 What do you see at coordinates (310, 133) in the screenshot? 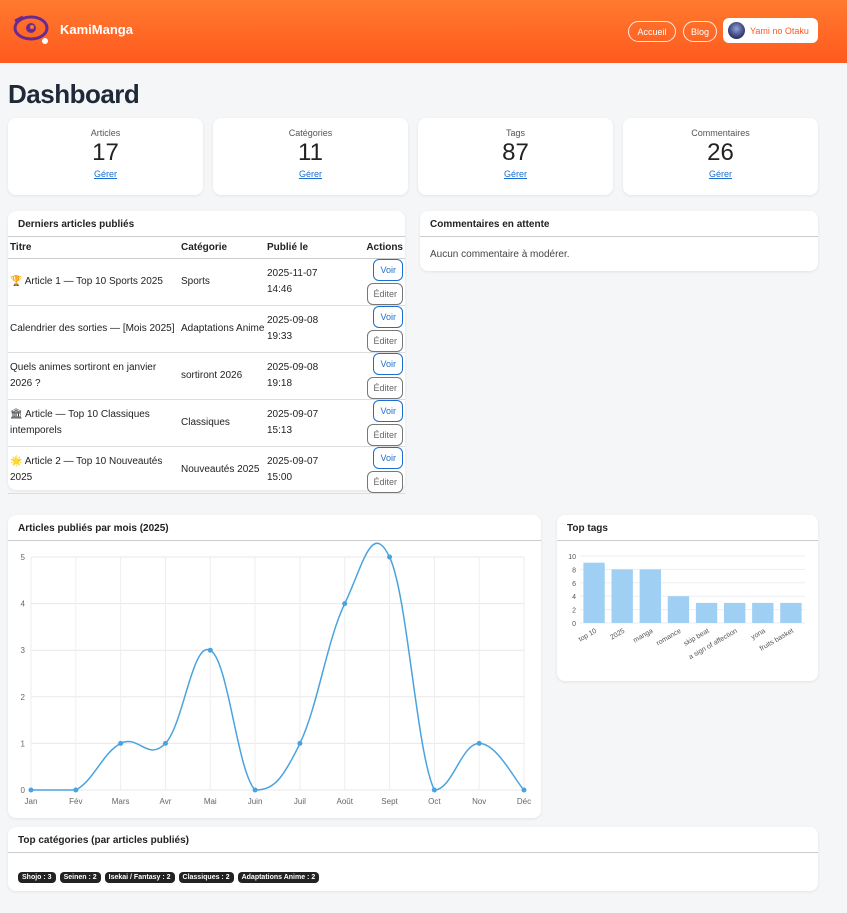
I see `stat-label: Catégories` at bounding box center [310, 133].